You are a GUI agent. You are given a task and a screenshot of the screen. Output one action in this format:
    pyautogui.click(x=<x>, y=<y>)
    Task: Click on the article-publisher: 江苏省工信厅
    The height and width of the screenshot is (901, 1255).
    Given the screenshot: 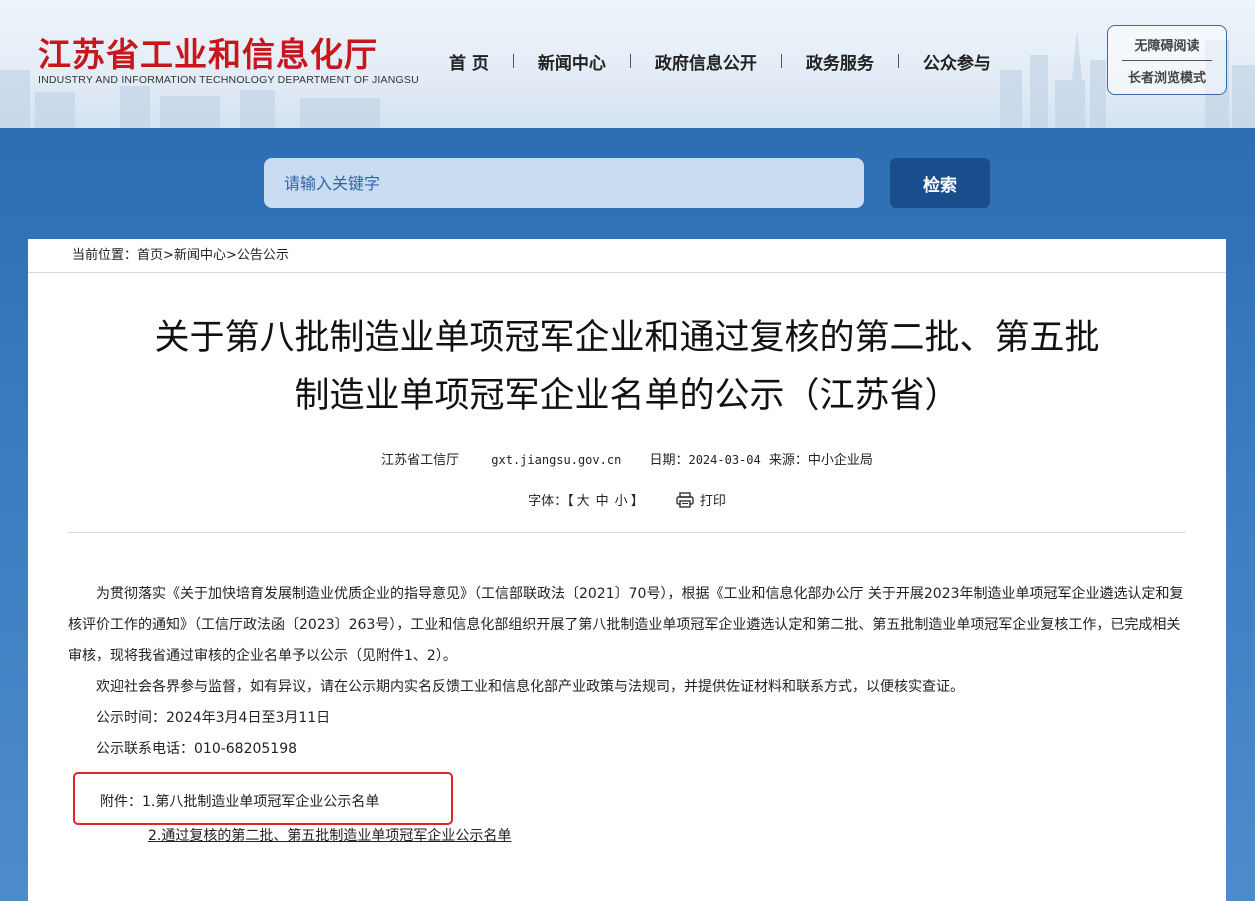 What is the action you would take?
    pyautogui.click(x=420, y=460)
    